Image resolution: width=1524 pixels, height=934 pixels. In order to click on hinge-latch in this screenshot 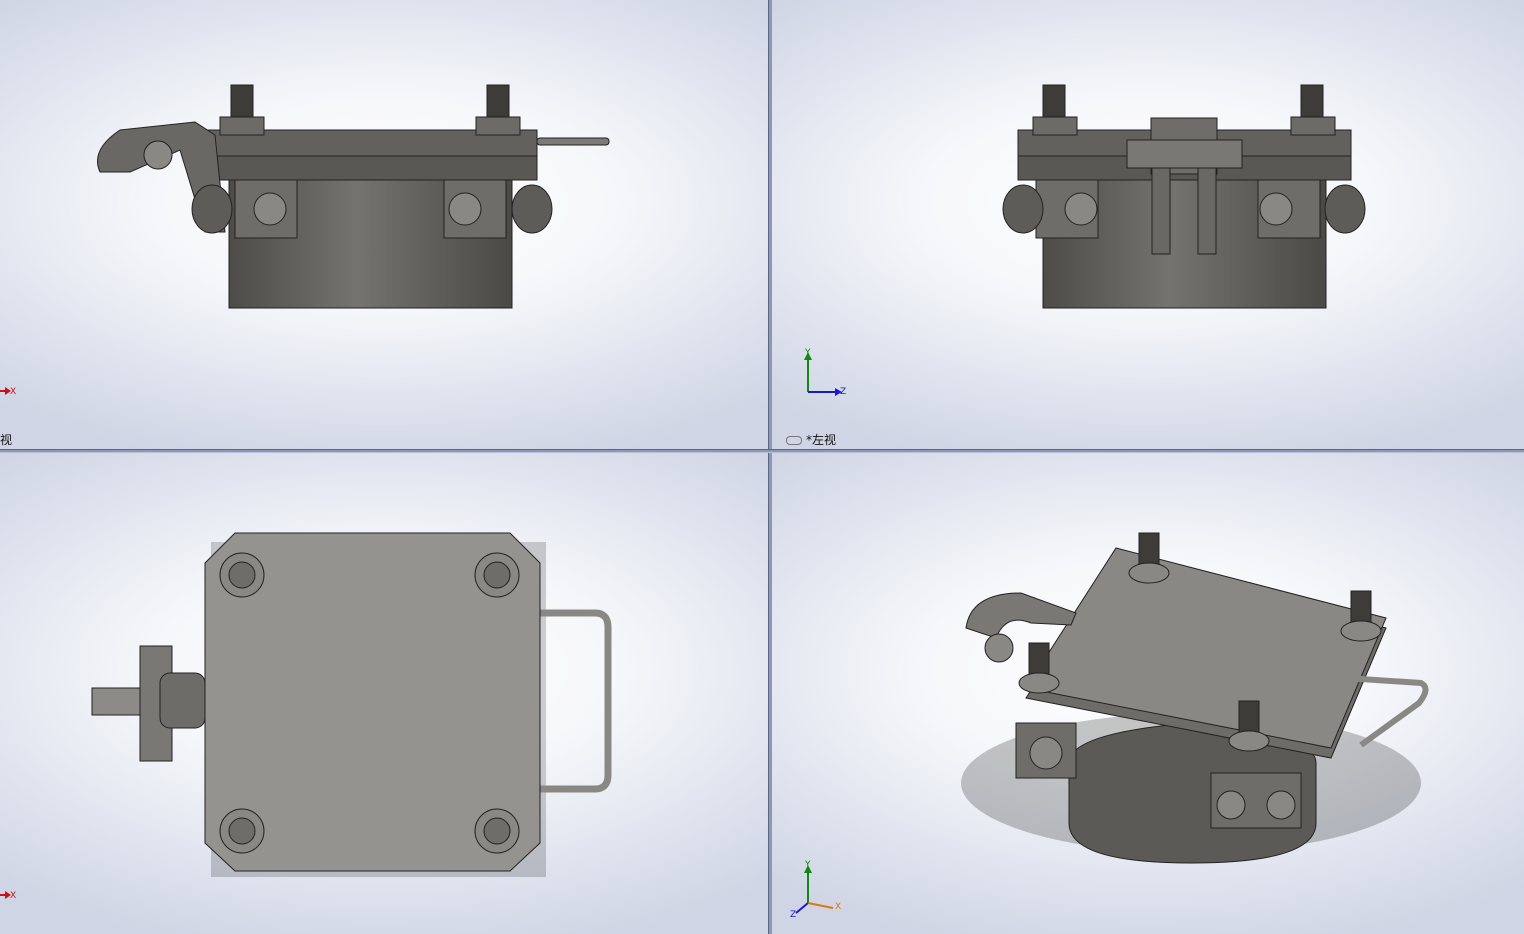, I will do `click(1021, 615)`.